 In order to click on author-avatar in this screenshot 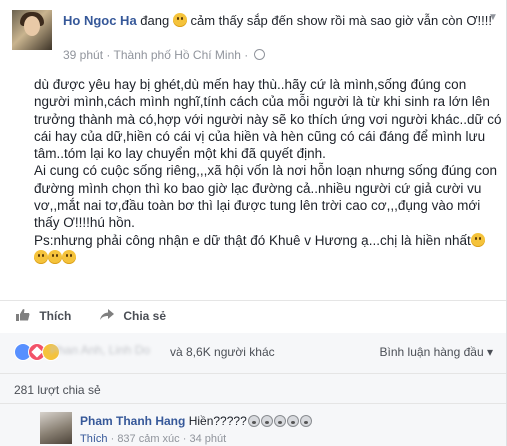, I will do `click(32, 30)`.